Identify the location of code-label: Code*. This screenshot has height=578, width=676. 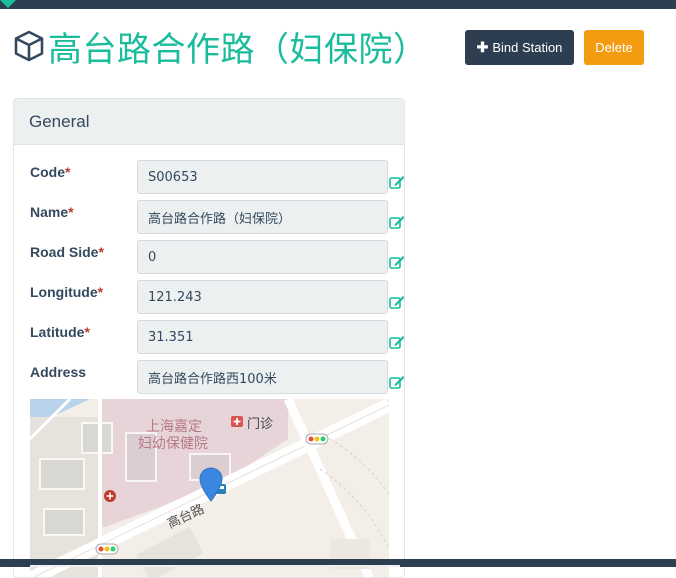
(50, 172).